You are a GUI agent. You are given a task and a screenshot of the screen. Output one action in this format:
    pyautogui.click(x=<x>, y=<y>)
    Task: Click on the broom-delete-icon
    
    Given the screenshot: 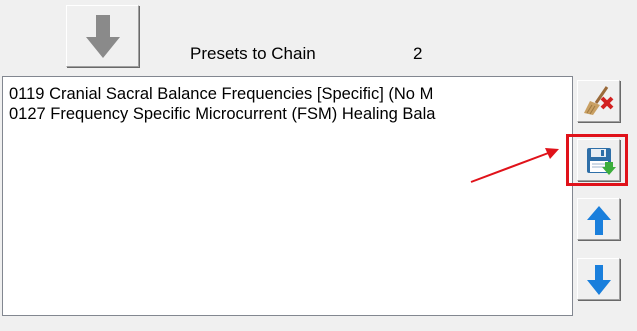 What is the action you would take?
    pyautogui.click(x=599, y=100)
    